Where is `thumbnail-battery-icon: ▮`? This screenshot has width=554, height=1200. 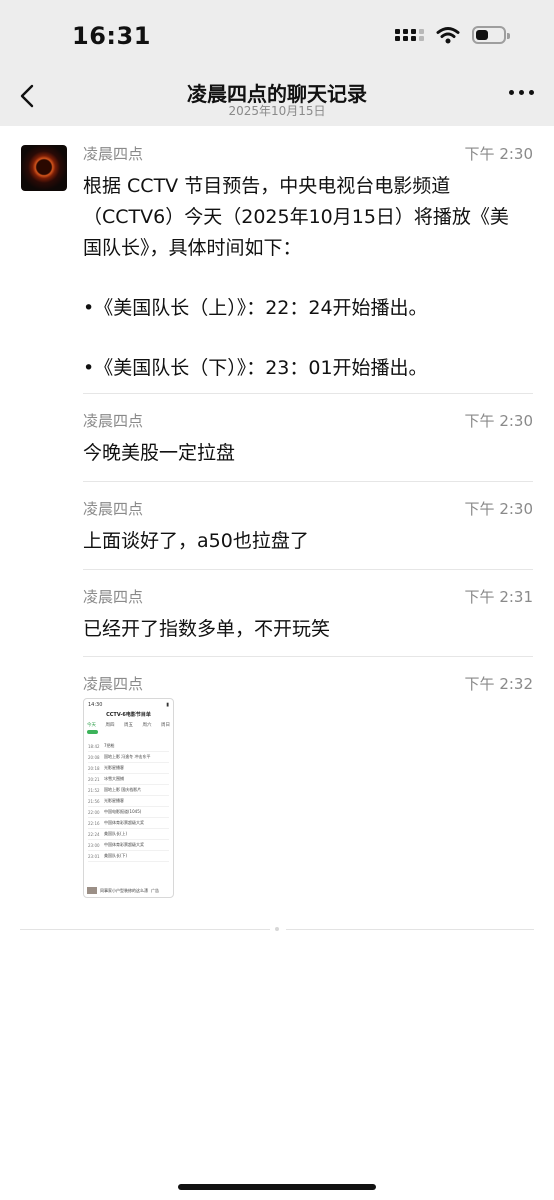
thumbnail-battery-icon: ▮ is located at coordinates (167, 705).